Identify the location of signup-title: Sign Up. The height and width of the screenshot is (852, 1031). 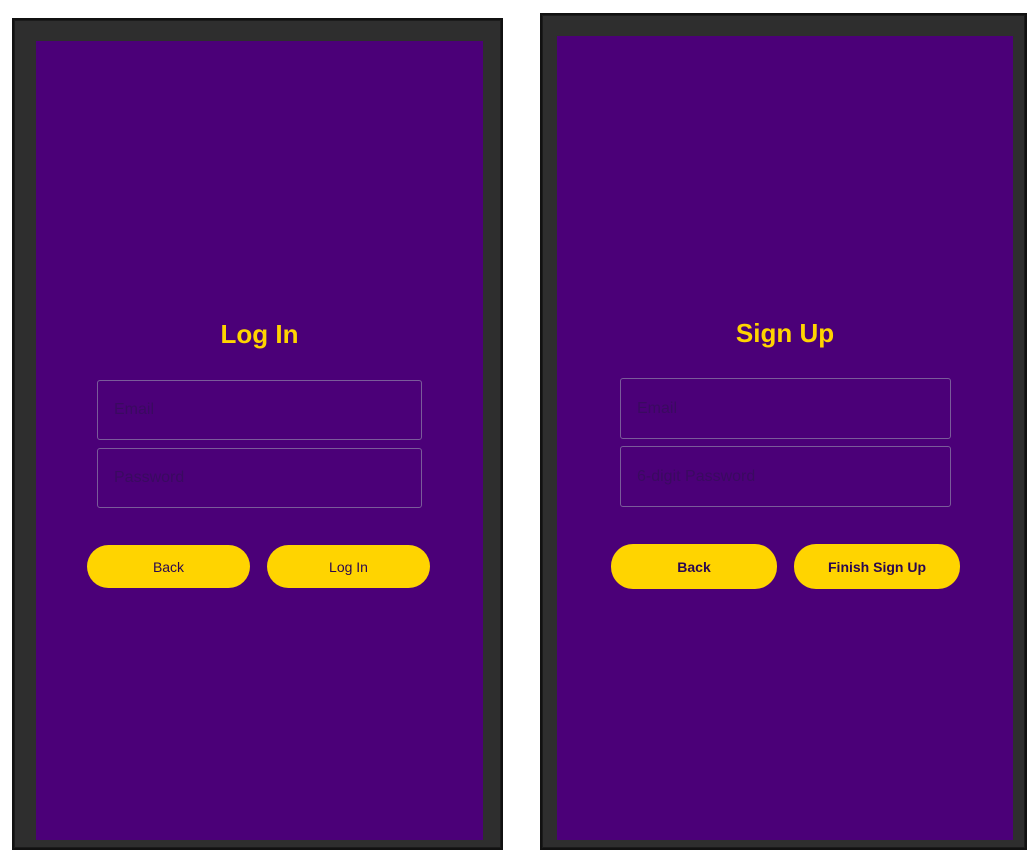
(785, 333).